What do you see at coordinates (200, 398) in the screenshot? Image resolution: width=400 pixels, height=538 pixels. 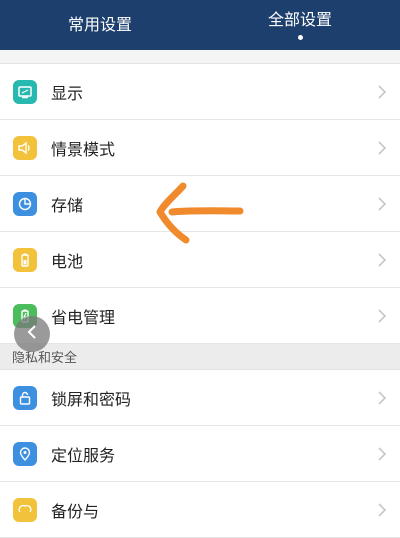 I see `settings-item-lock-screen: 锁屏和密码` at bounding box center [200, 398].